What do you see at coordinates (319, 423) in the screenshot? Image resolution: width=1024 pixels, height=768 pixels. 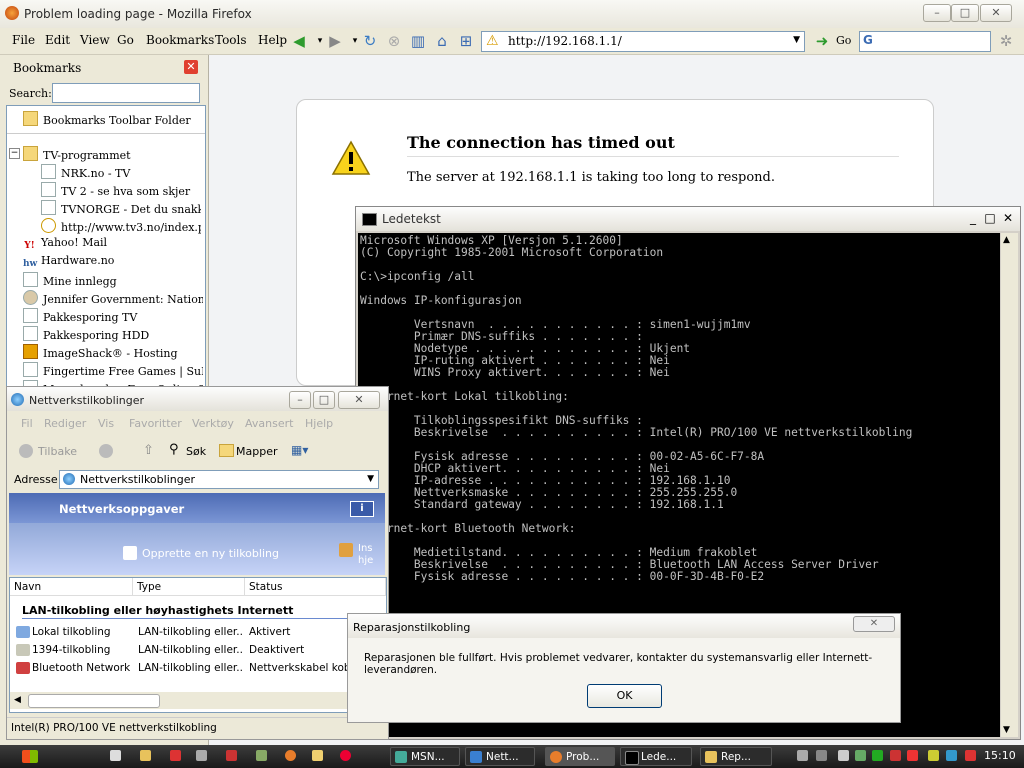 I see `menu-hjelp: Hjelp` at bounding box center [319, 423].